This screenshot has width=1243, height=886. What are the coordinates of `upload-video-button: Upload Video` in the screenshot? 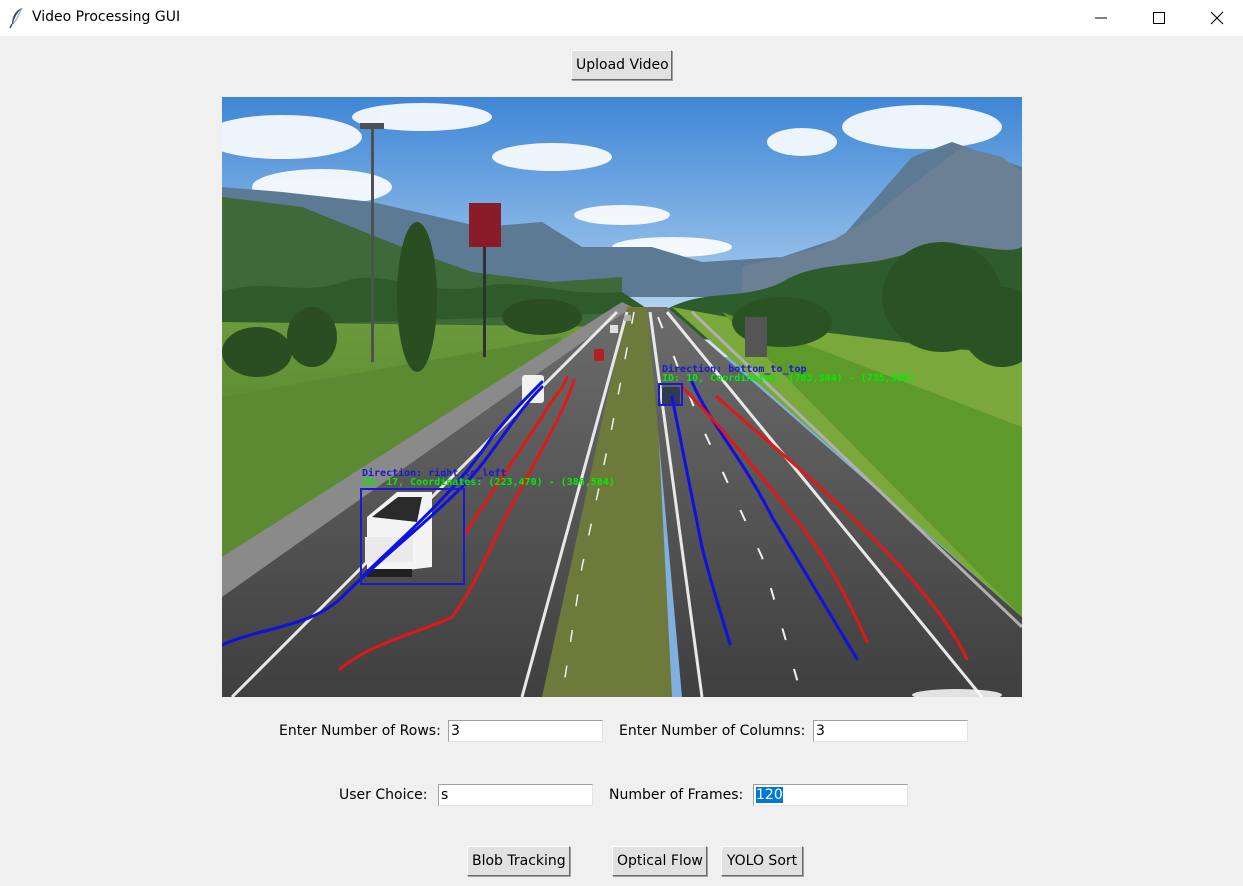 It's located at (621, 65).